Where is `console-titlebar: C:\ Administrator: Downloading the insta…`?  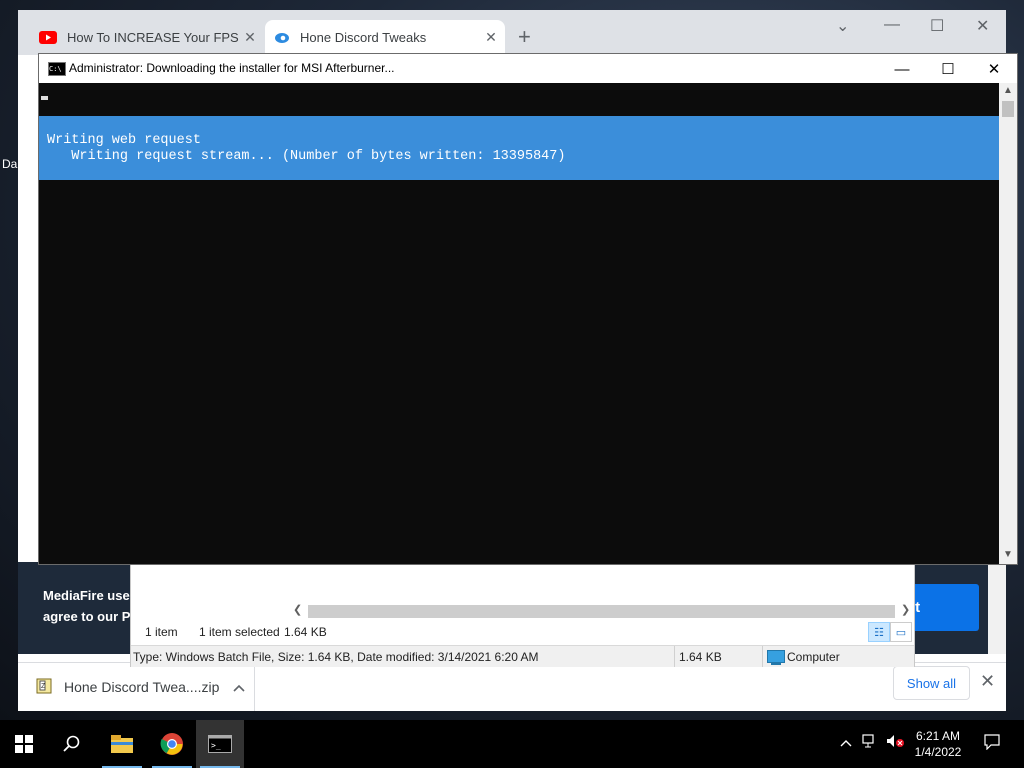 console-titlebar: C:\ Administrator: Downloading the insta… is located at coordinates (528, 68).